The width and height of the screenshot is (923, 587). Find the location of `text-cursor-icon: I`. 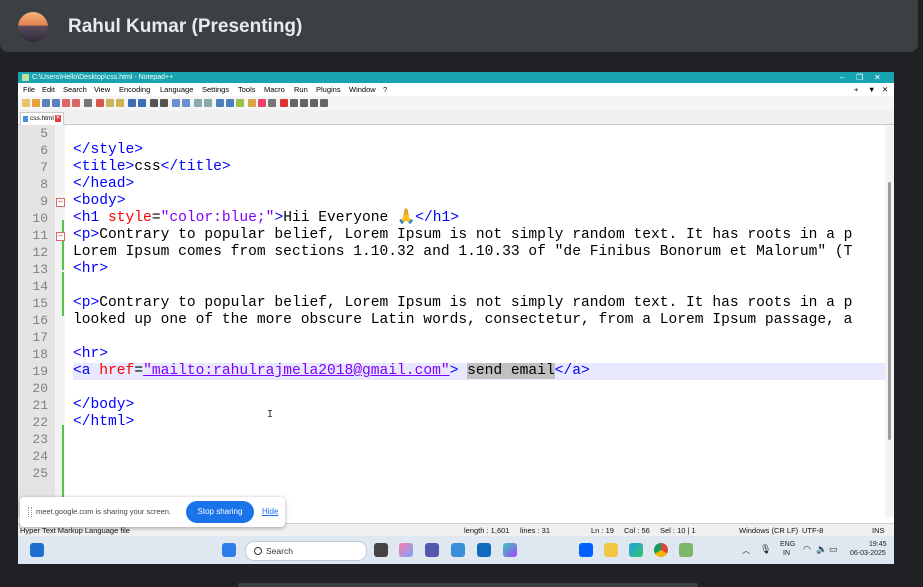

text-cursor-icon: I is located at coordinates (270, 414).